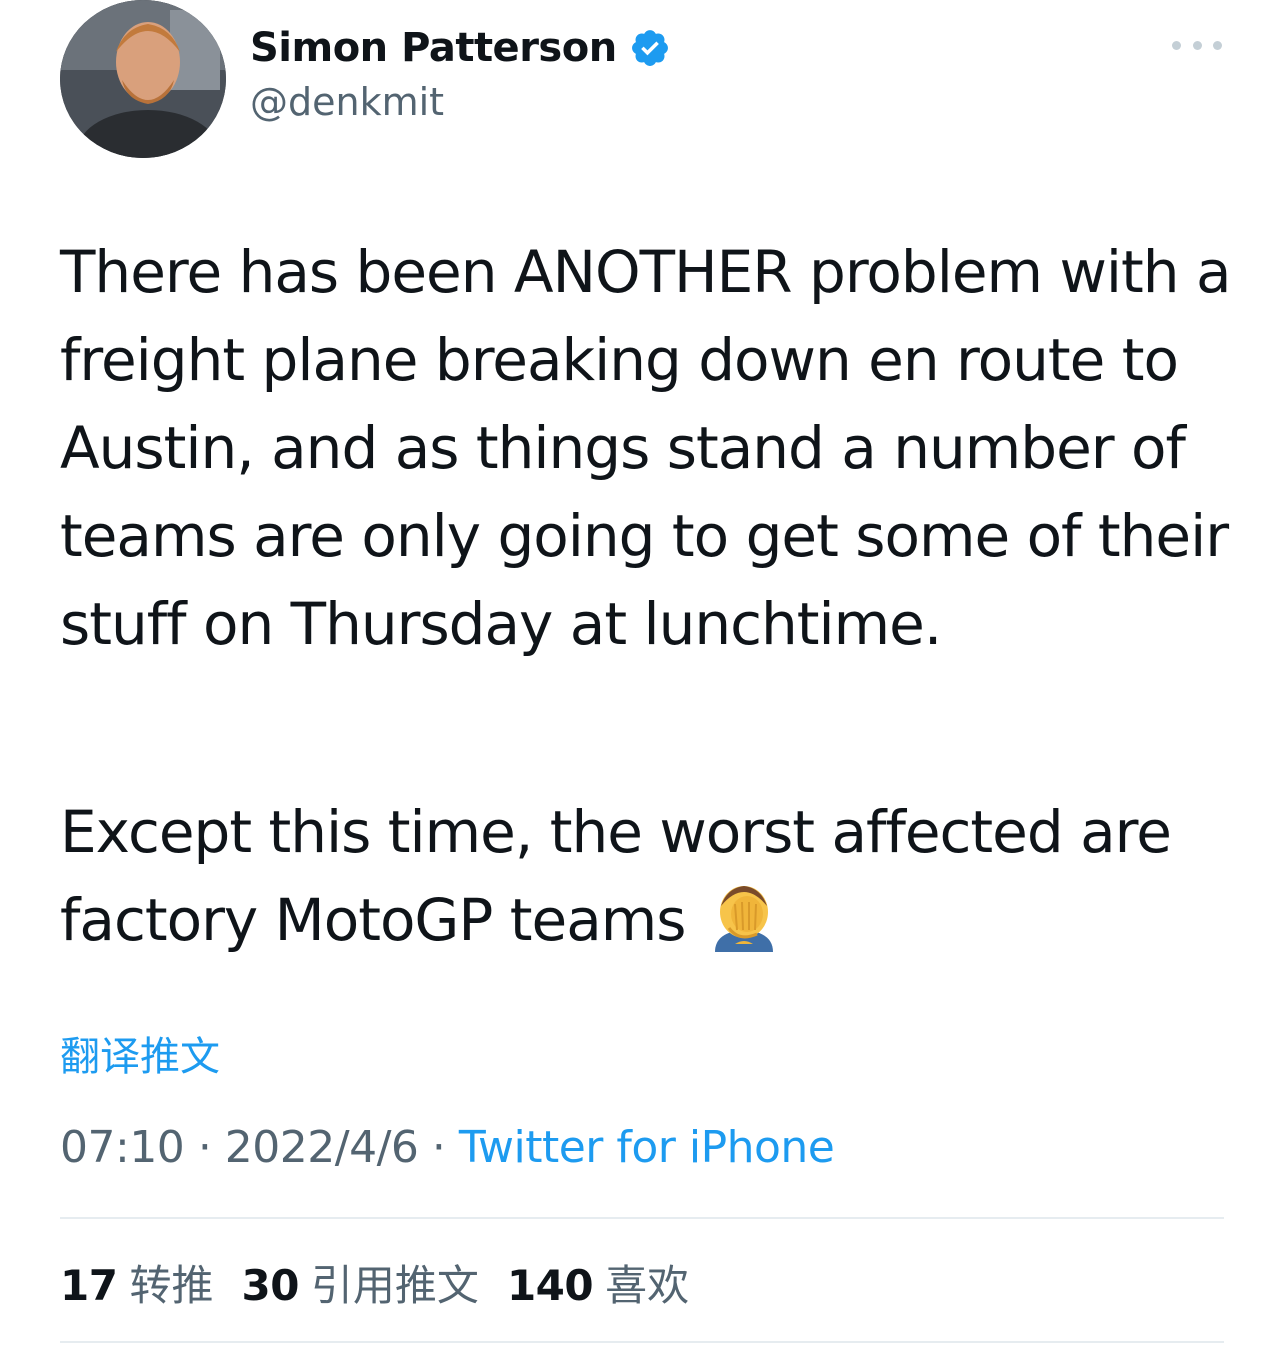 The height and width of the screenshot is (1371, 1284). I want to click on retweets-stat: 17 转推, so click(136, 1282).